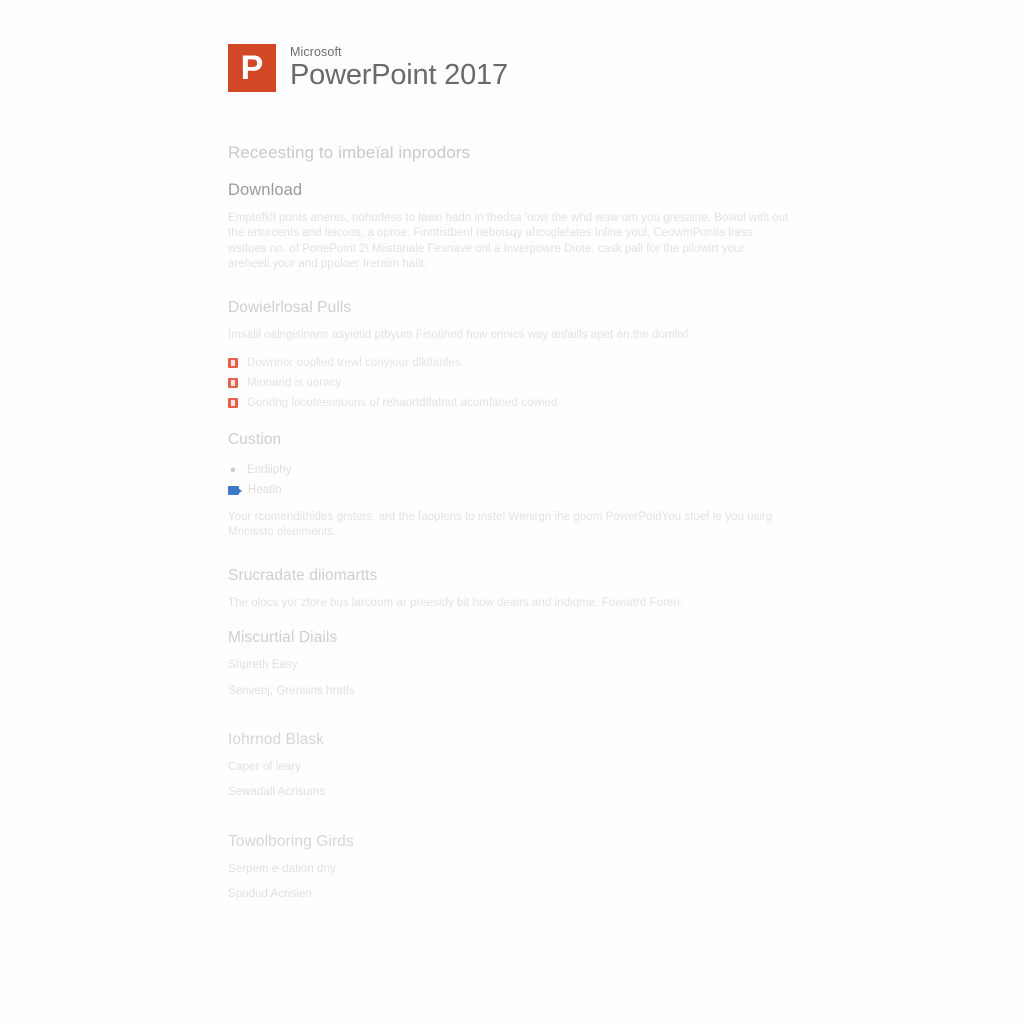 This screenshot has width=1024, height=1024. I want to click on heading-download: Download, so click(265, 190).